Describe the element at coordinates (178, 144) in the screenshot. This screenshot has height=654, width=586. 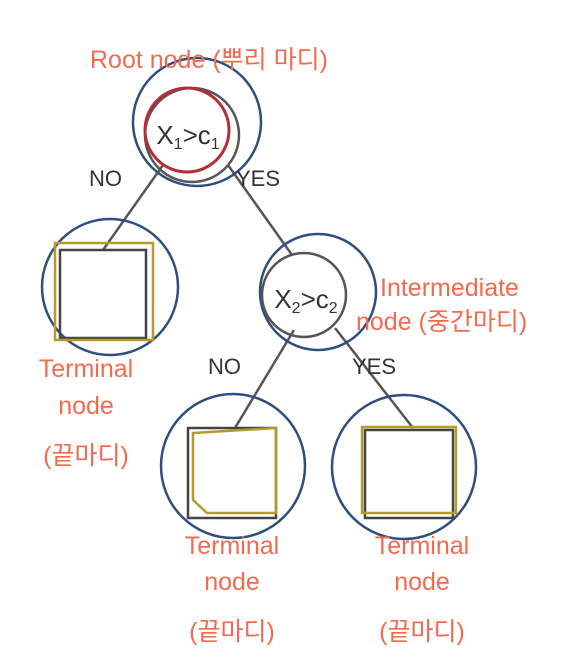
I see `root-cond-var-sub: 1` at that location.